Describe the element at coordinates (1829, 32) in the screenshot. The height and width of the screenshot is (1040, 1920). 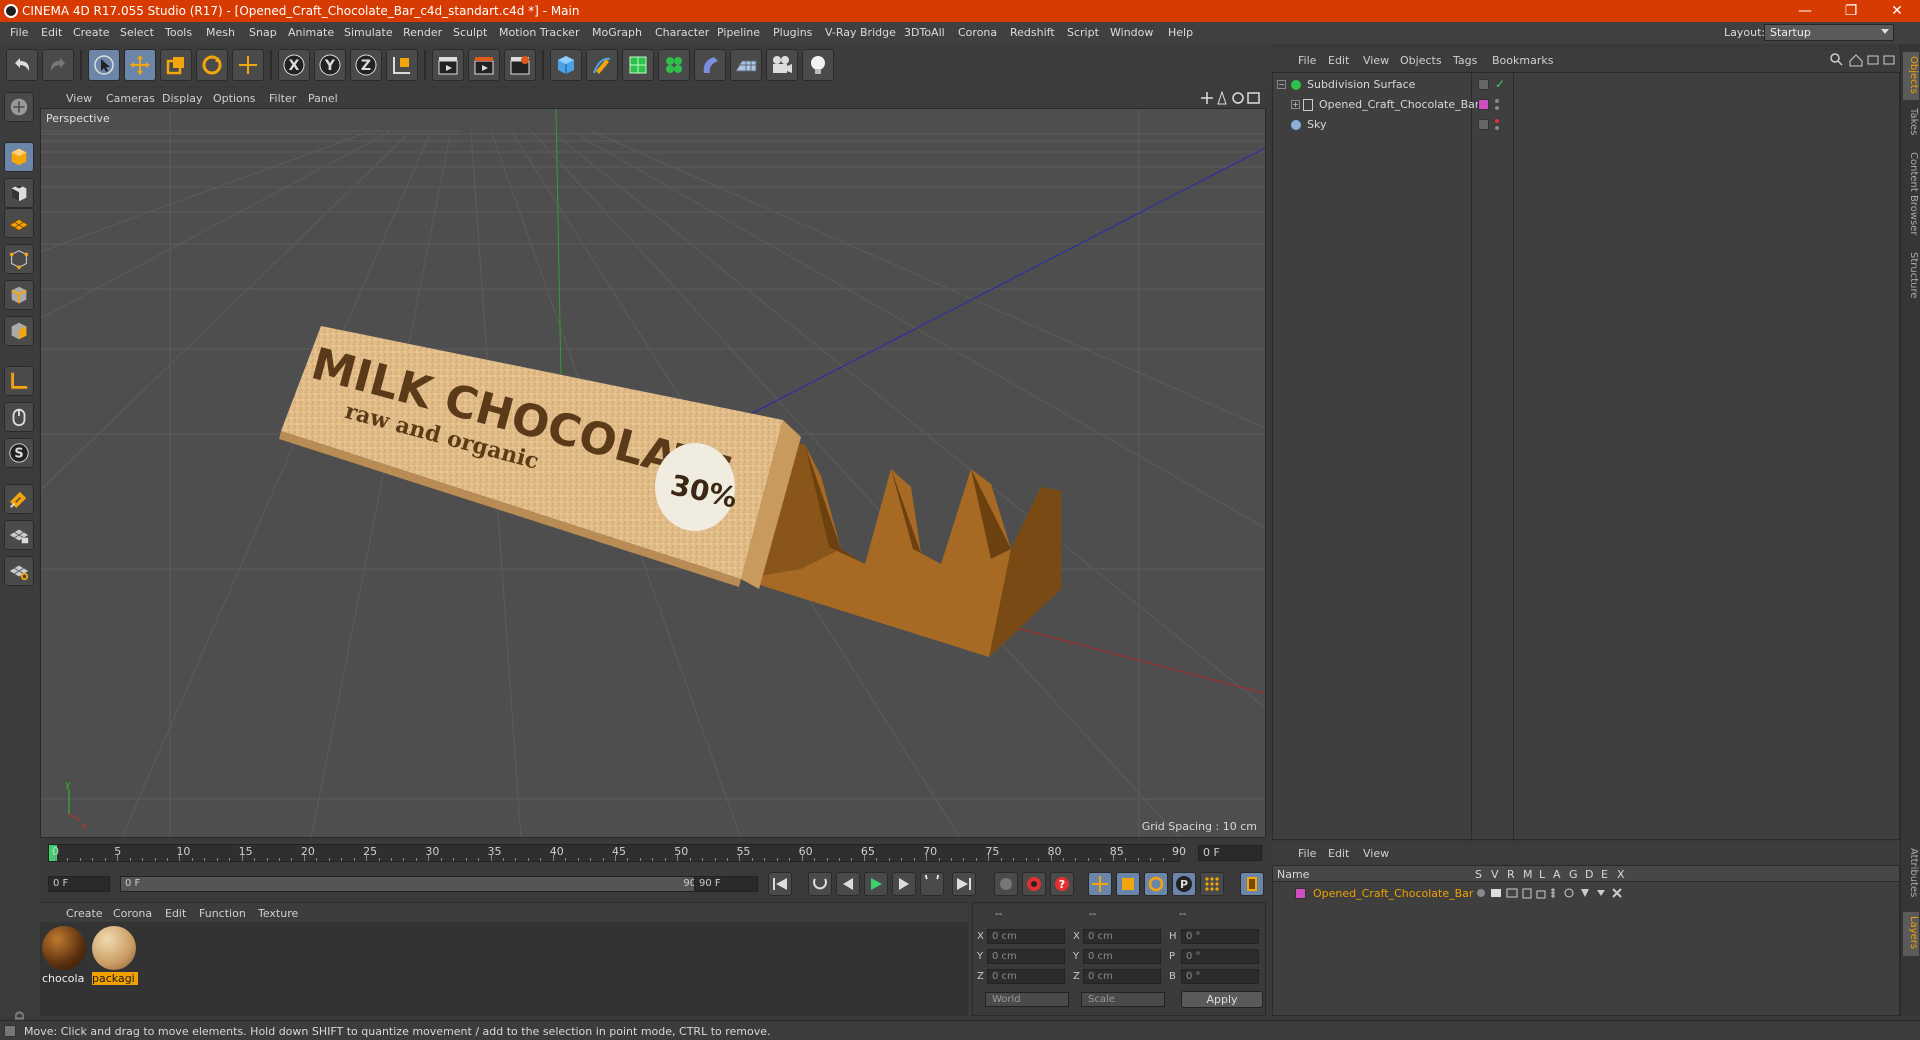
I see `layout-select: Startup` at that location.